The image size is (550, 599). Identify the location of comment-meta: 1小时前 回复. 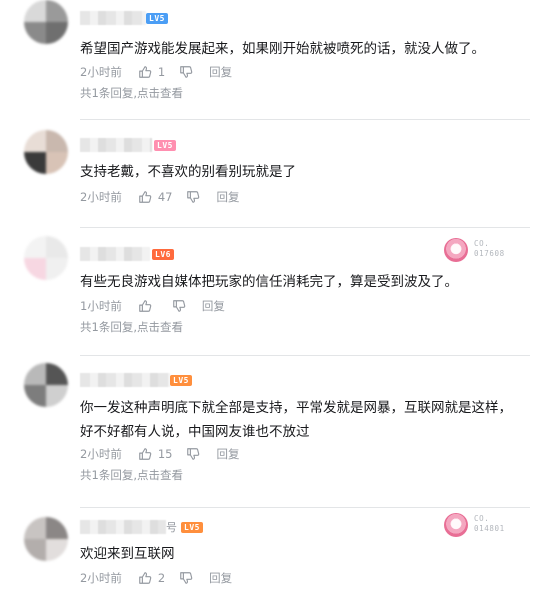
(152, 306).